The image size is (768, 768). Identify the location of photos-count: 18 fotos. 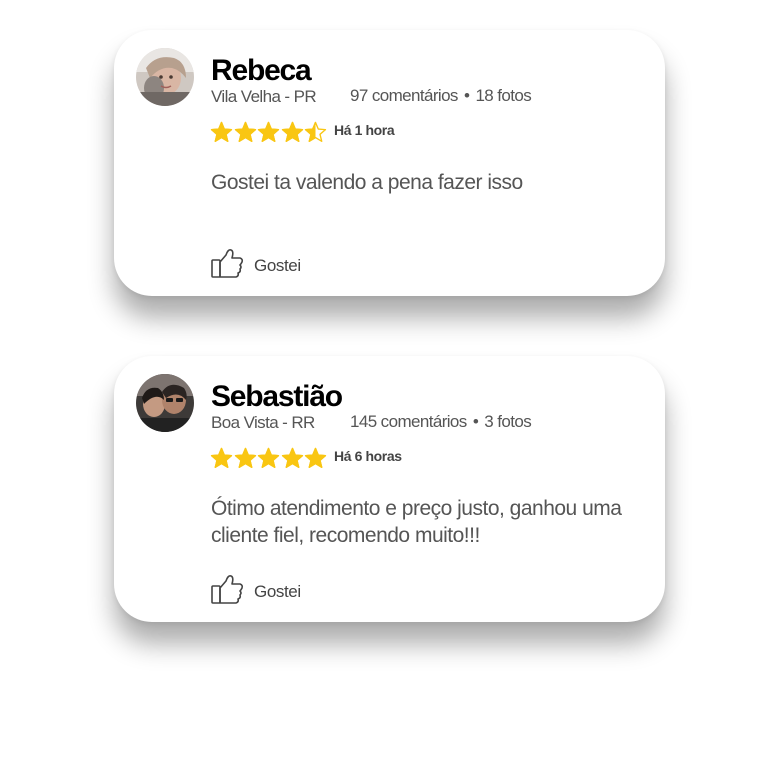
(503, 95).